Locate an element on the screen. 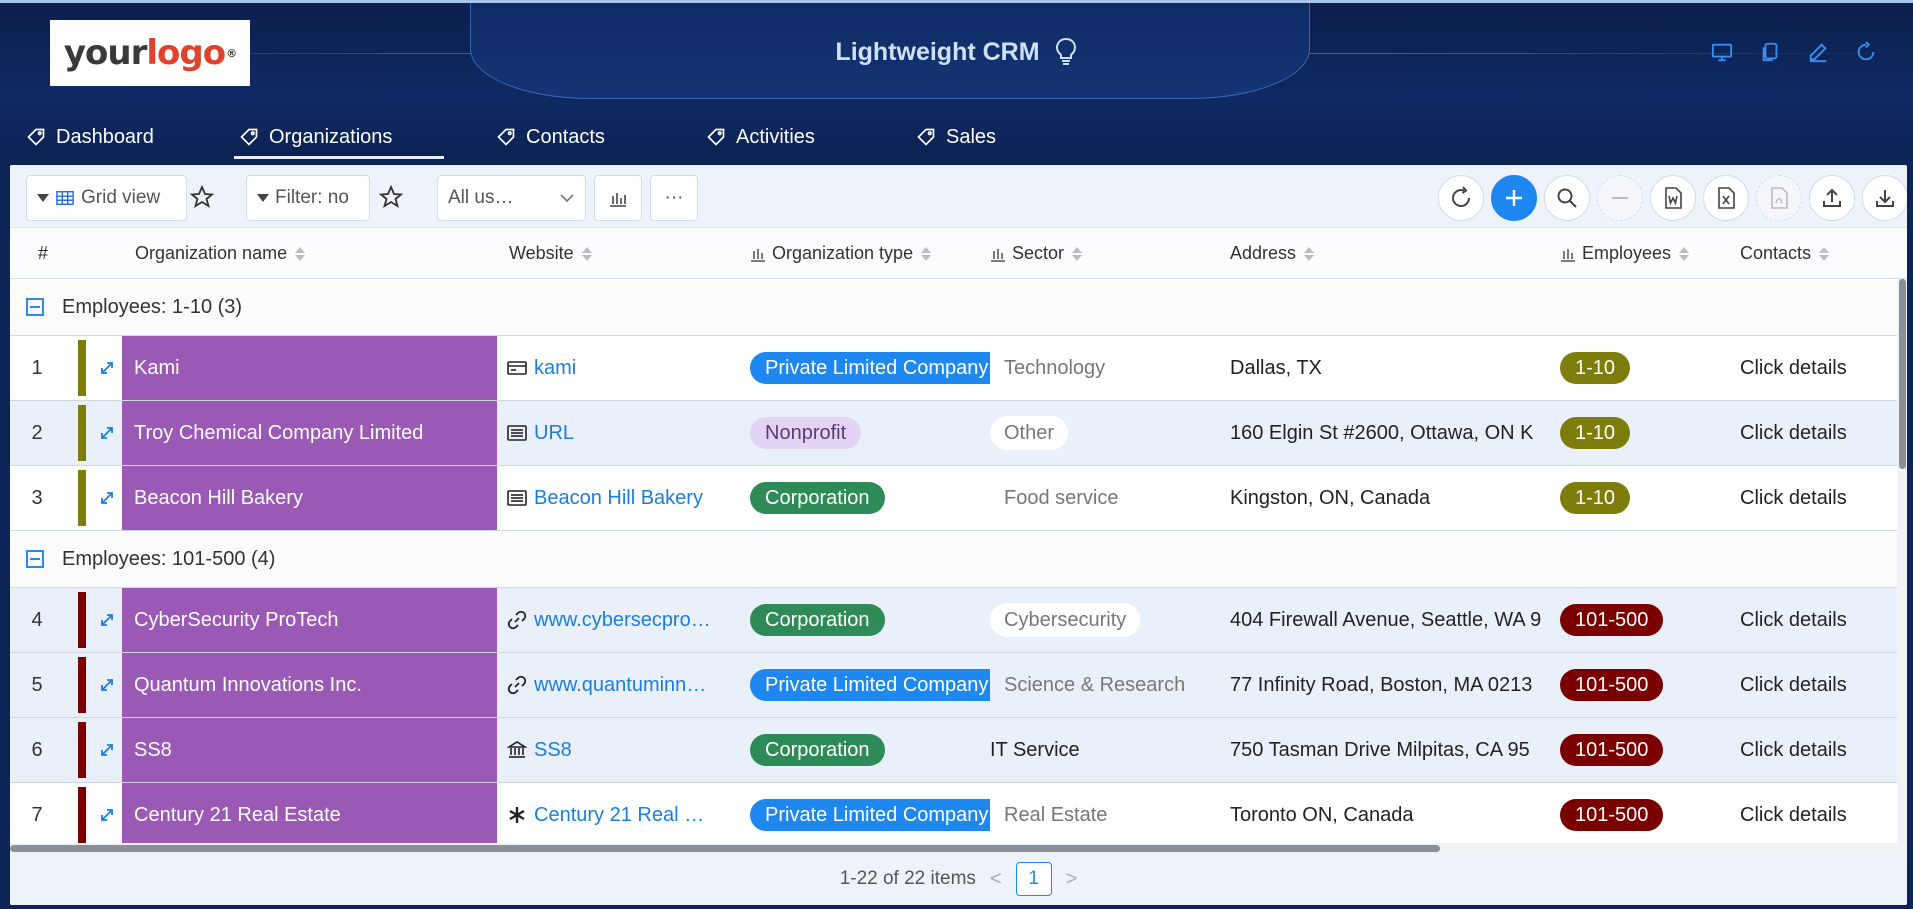 This screenshot has height=909, width=1913. chart-button is located at coordinates (618, 198).